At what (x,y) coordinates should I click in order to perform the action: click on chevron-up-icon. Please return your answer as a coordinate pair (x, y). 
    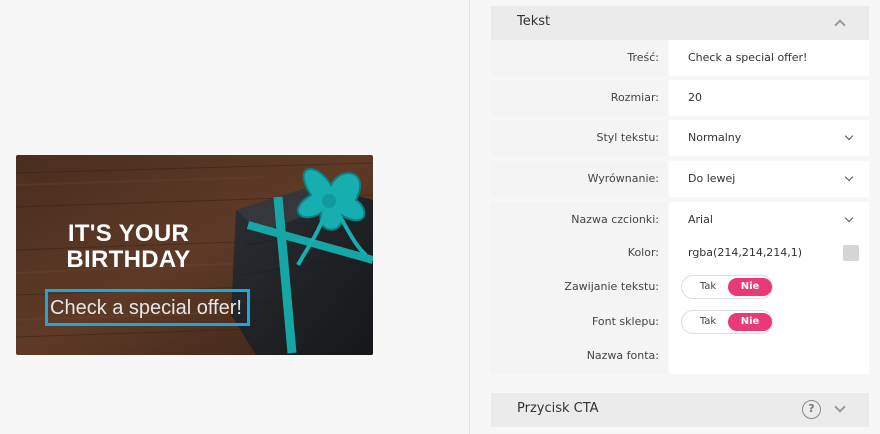
    Looking at the image, I should click on (840, 25).